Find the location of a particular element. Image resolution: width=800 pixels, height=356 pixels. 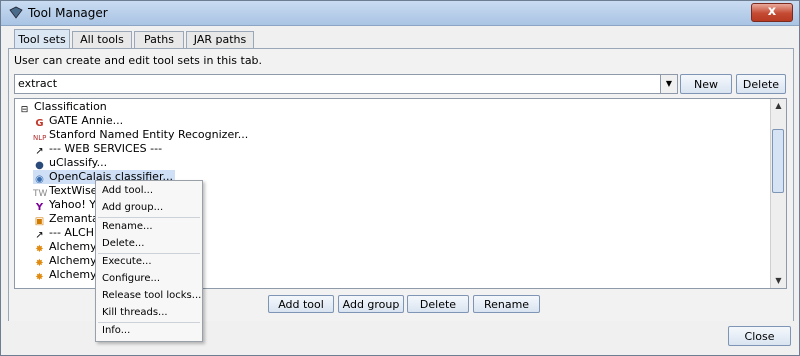

window-title: Tool Manager is located at coordinates (68, 13).